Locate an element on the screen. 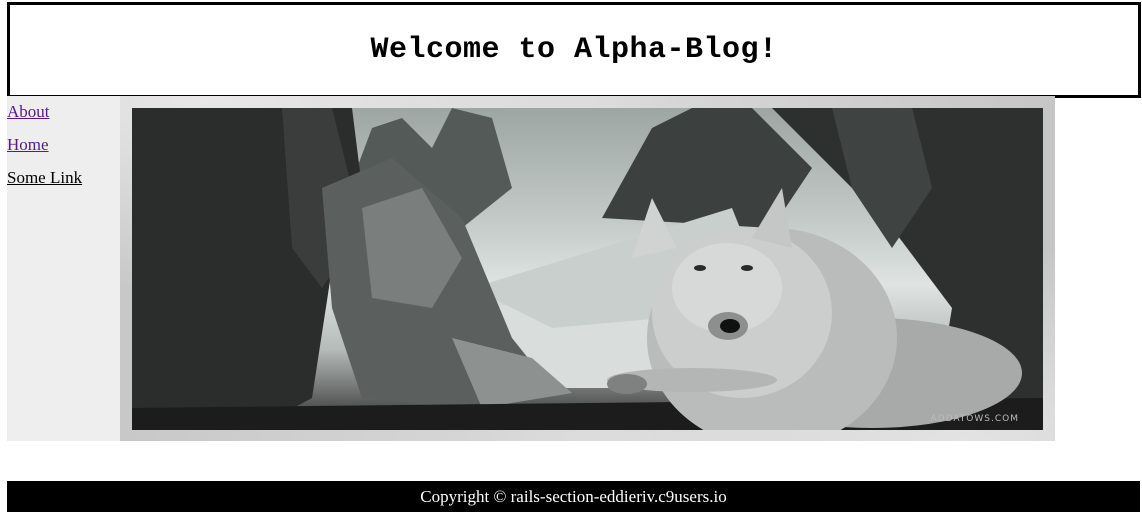  sidebar-link-home: Home is located at coordinates (28, 145).